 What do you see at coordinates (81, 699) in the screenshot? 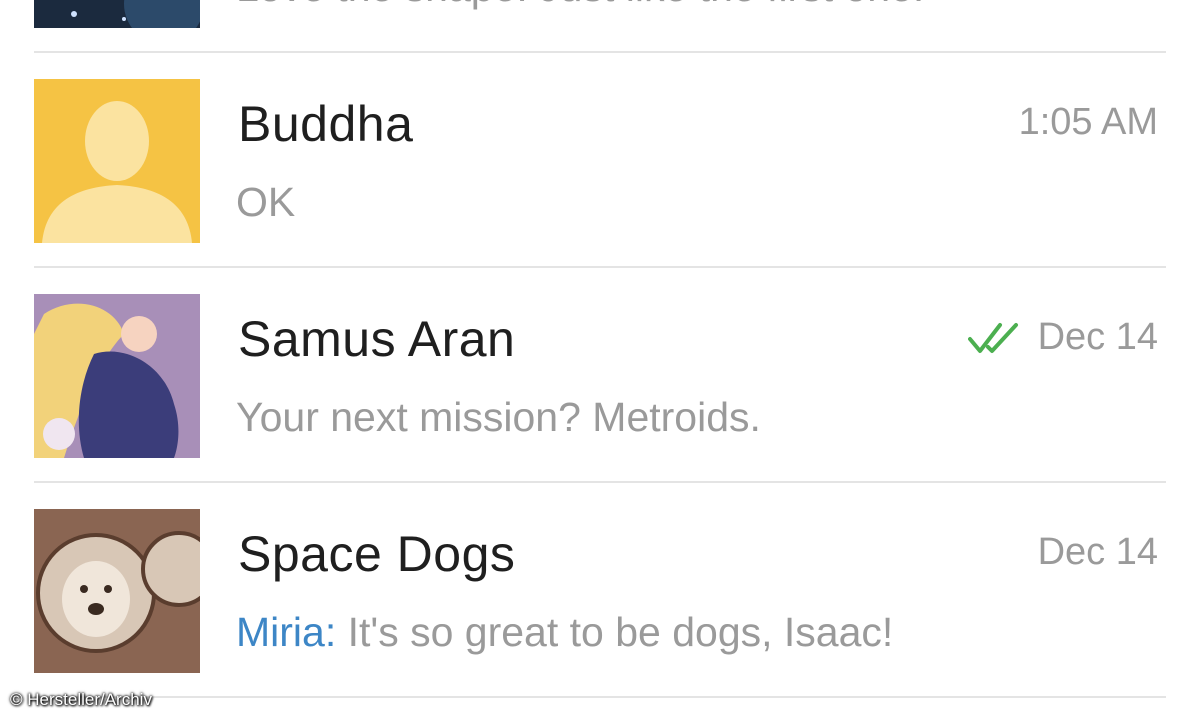
I see `copyright-watermark: © Hersteller/Archiv` at bounding box center [81, 699].